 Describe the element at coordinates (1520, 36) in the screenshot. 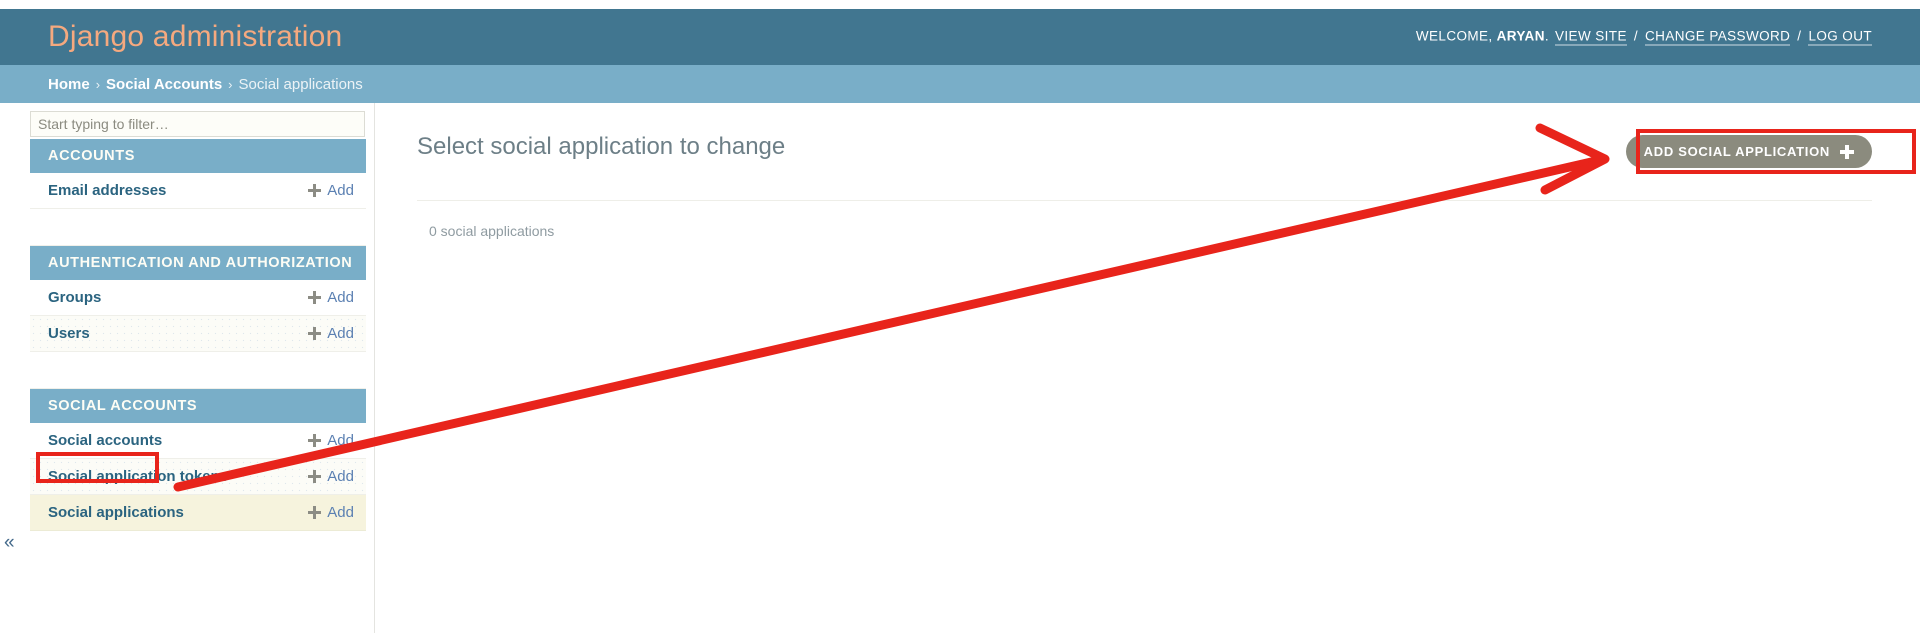

I see `username-label: ARYAN` at that location.